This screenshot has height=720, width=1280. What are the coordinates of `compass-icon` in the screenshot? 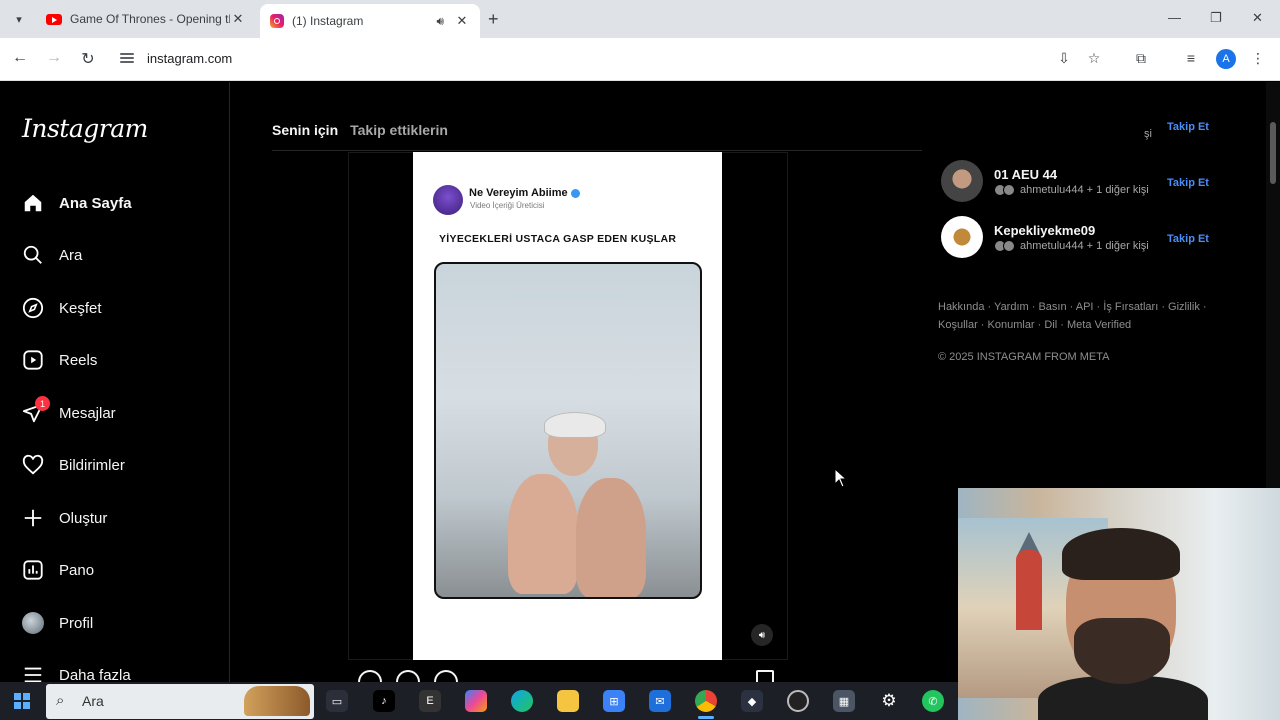 It's located at (33, 308).